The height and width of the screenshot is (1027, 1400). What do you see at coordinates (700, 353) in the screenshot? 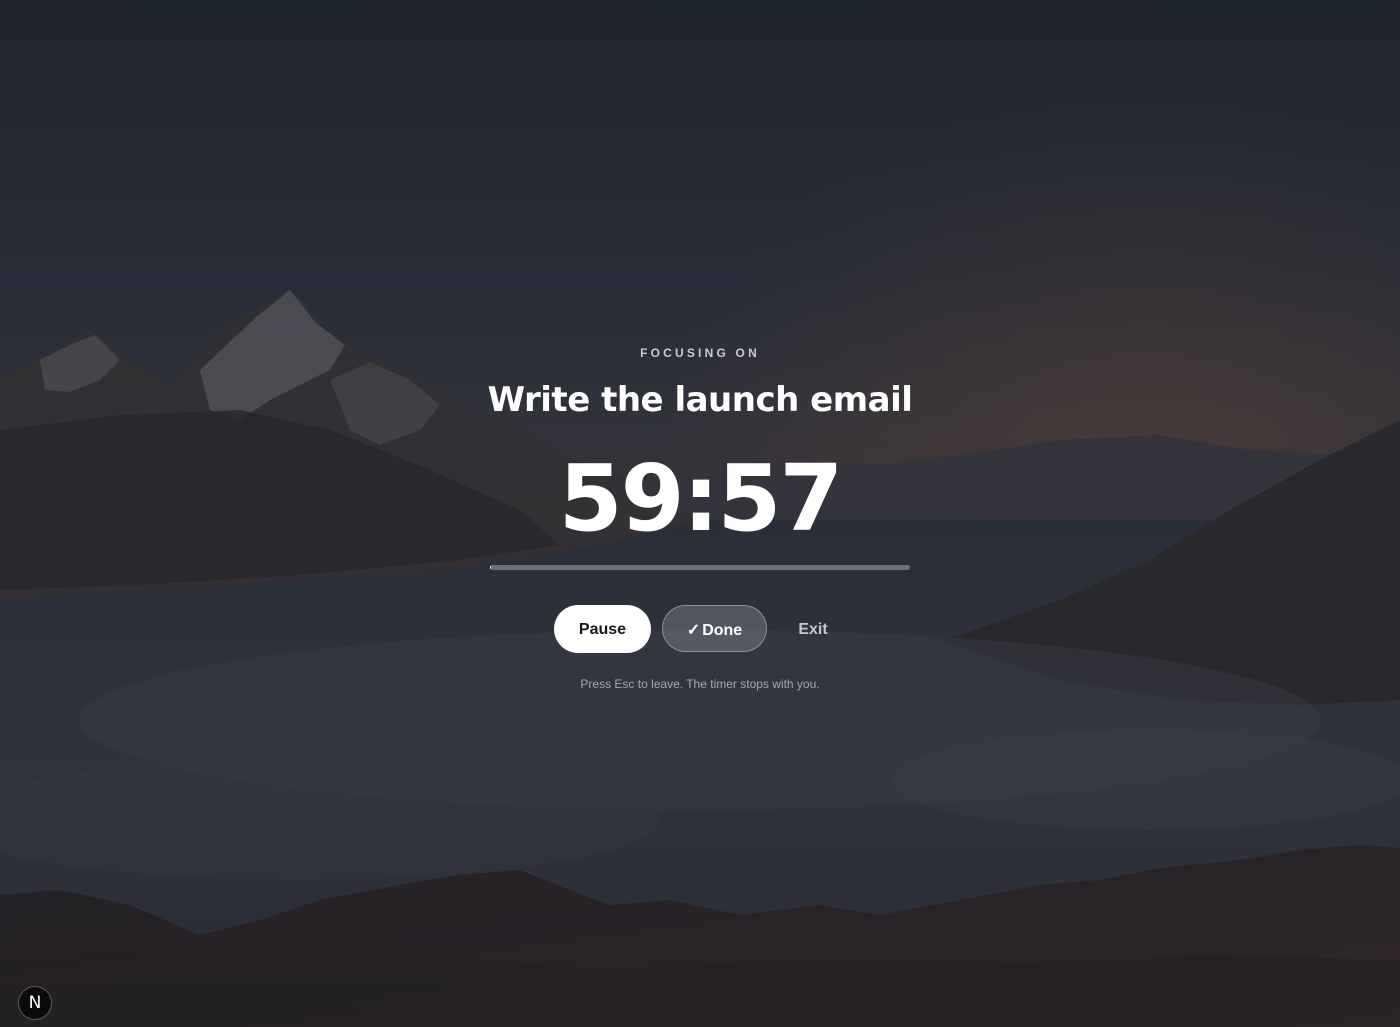
I see `focusing-on-label: FOCUSING ON` at bounding box center [700, 353].